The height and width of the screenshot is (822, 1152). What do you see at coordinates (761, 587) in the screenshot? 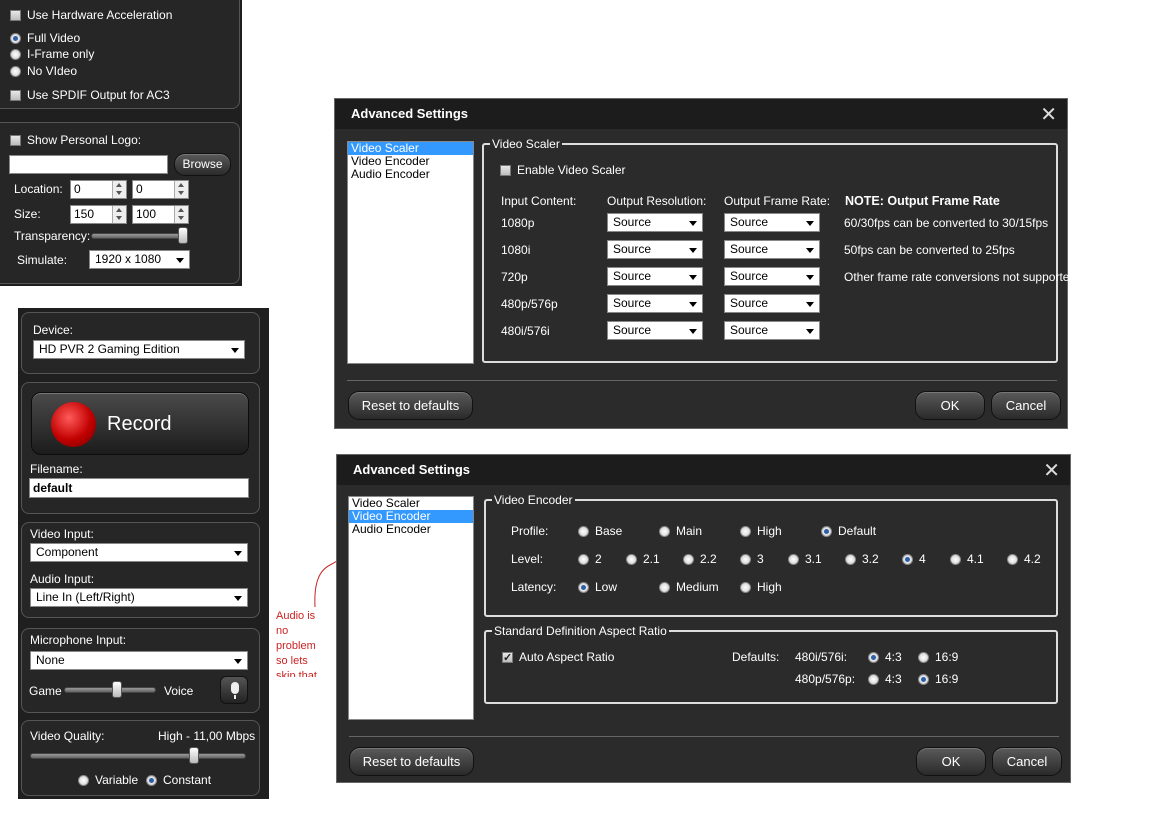
I see `latency-high-option: High` at bounding box center [761, 587].